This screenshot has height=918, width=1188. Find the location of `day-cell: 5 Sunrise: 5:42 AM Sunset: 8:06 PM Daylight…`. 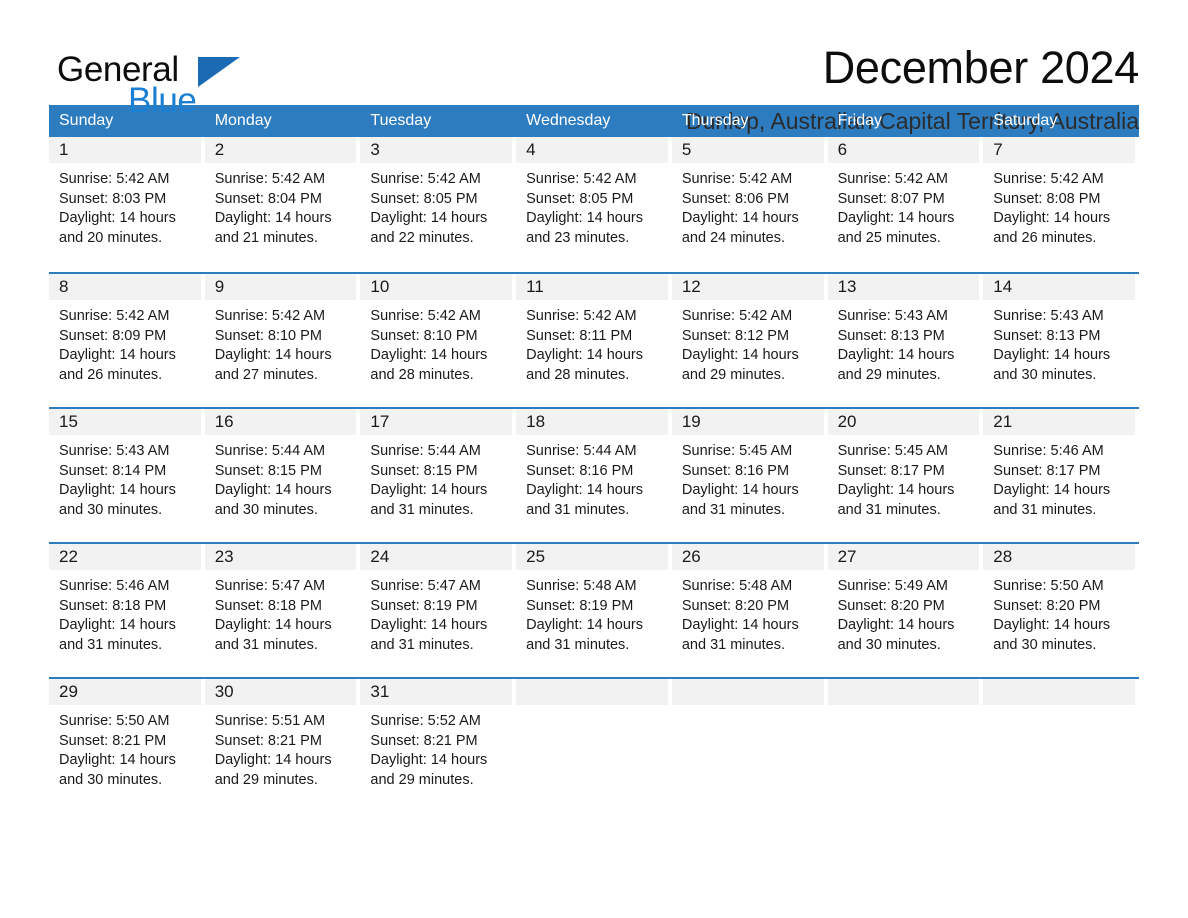

day-cell: 5 Sunrise: 5:42 AM Sunset: 8:06 PM Daylight… is located at coordinates (749, 204).